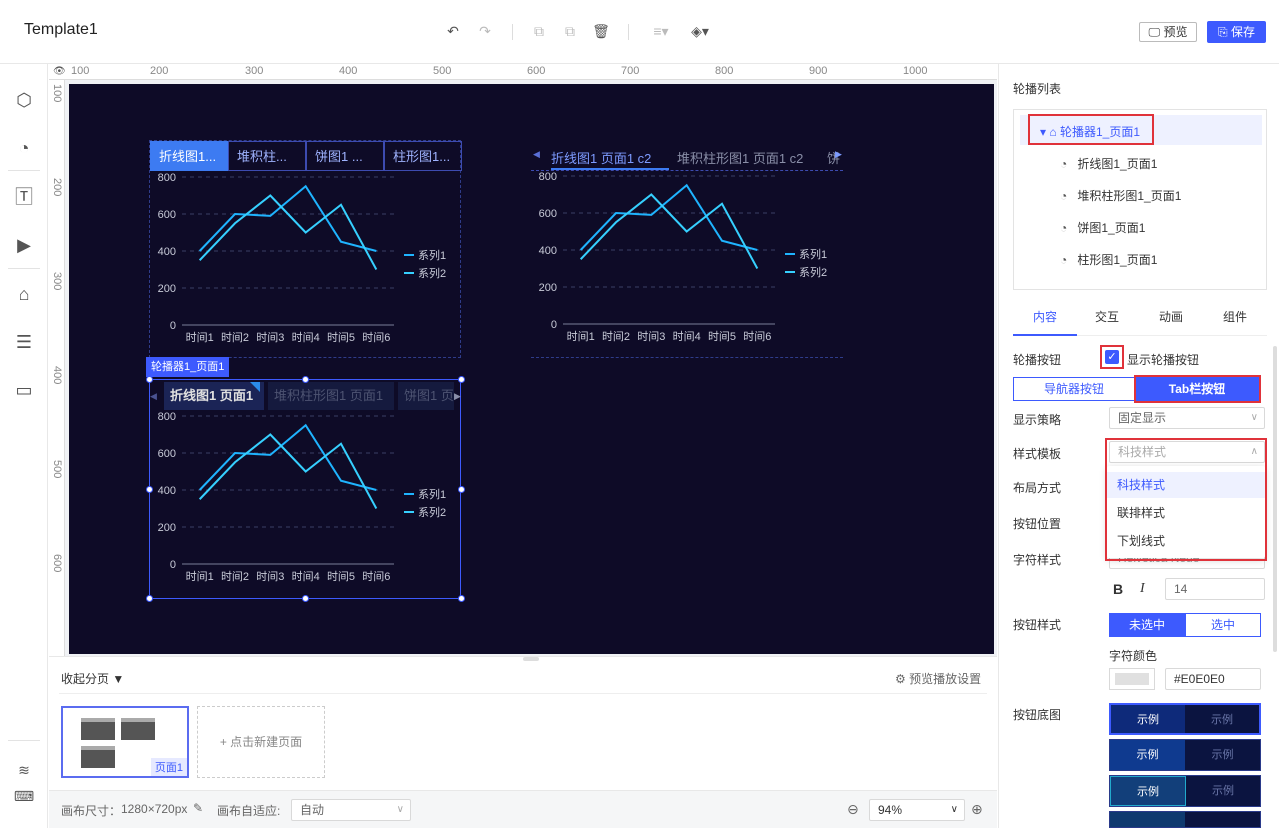 The width and height of the screenshot is (1279, 828). What do you see at coordinates (570, 31) in the screenshot?
I see `paste-icon: ⧉` at bounding box center [570, 31].